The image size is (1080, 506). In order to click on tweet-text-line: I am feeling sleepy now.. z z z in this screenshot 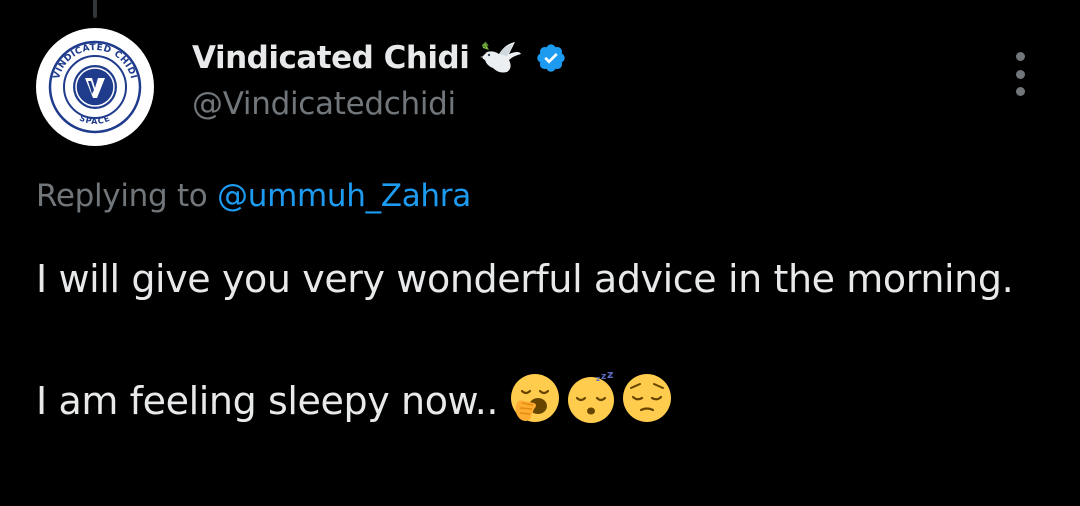, I will do `click(541, 399)`.